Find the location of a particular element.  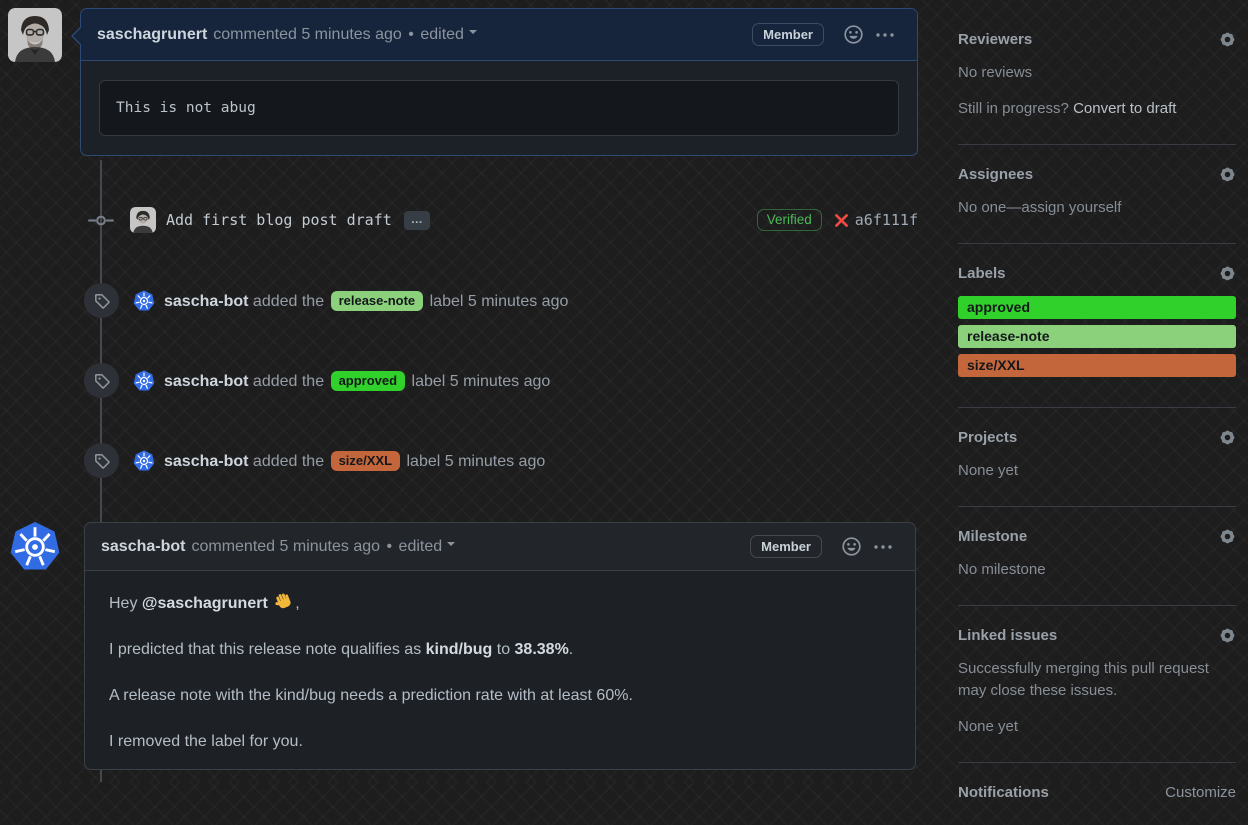

comment-action: commented is located at coordinates (233, 546).